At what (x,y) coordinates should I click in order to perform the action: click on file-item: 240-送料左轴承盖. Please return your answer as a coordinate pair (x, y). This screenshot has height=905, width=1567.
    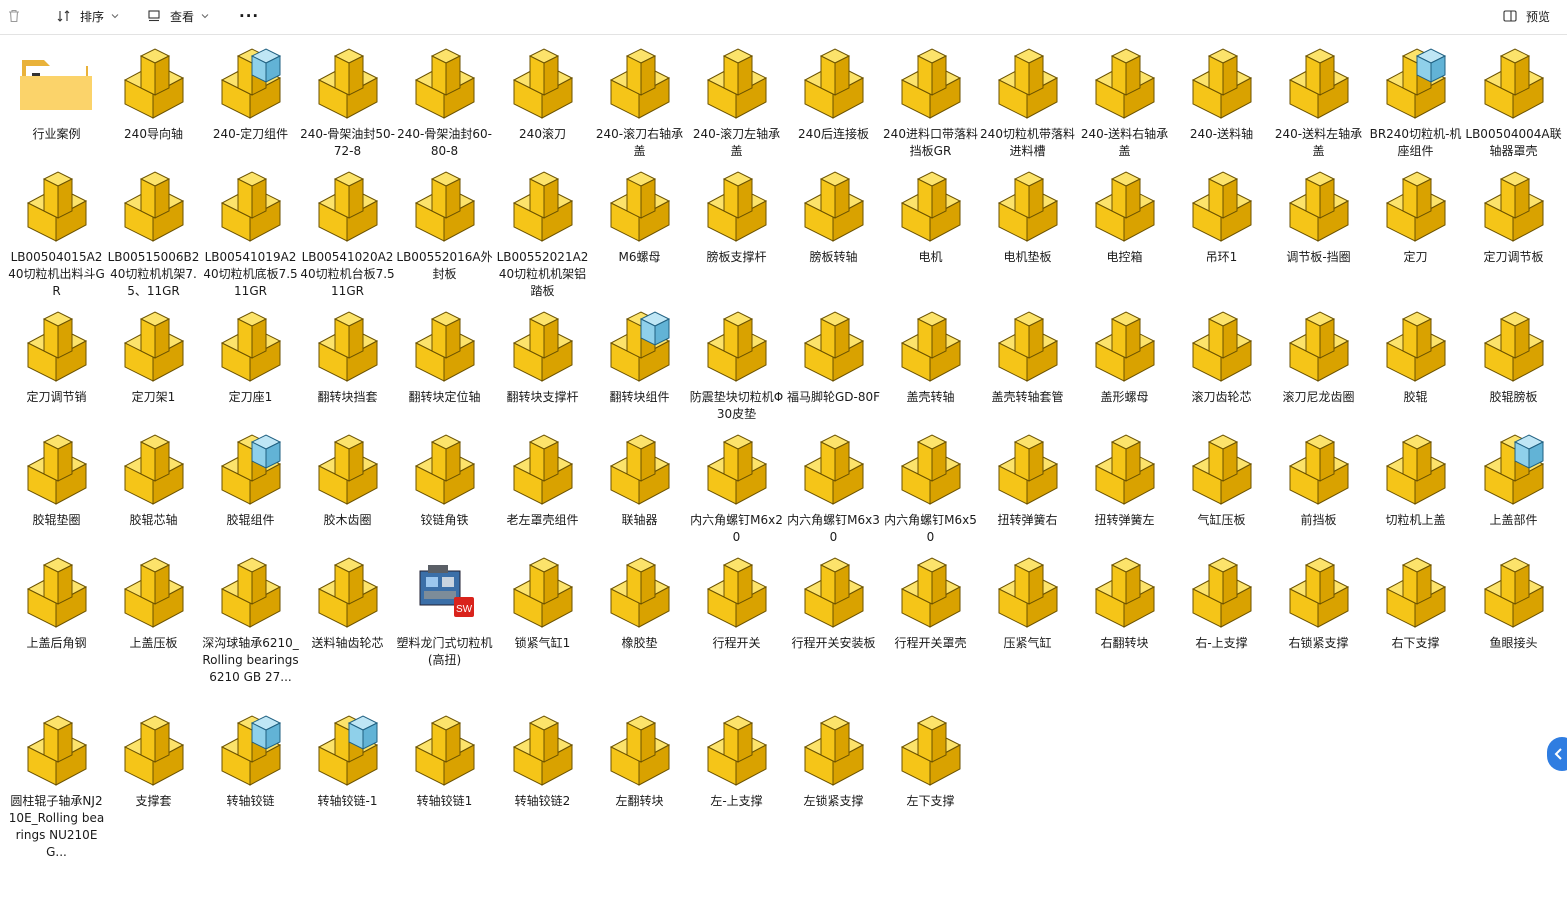
    Looking at the image, I should click on (1318, 108).